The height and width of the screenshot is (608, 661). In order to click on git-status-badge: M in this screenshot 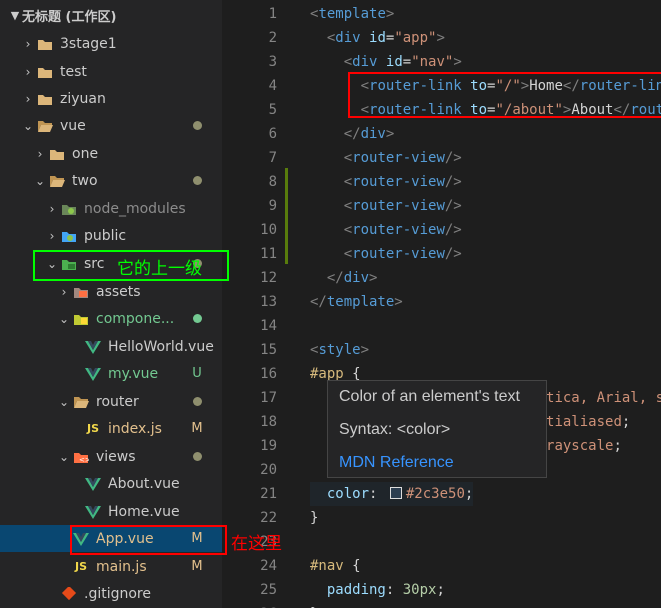, I will do `click(197, 566)`.